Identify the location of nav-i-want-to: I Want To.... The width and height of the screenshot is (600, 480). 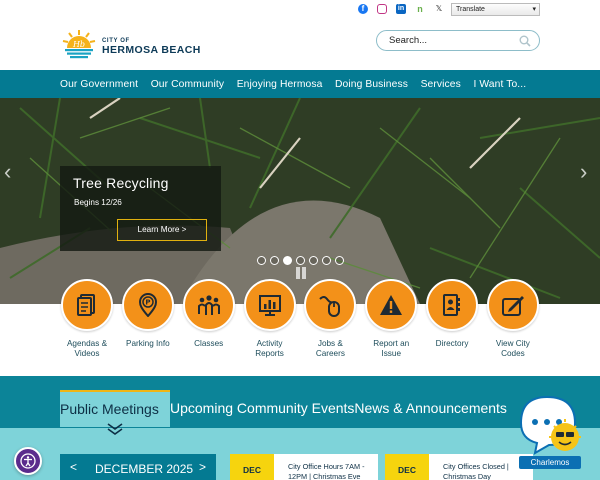
(499, 84).